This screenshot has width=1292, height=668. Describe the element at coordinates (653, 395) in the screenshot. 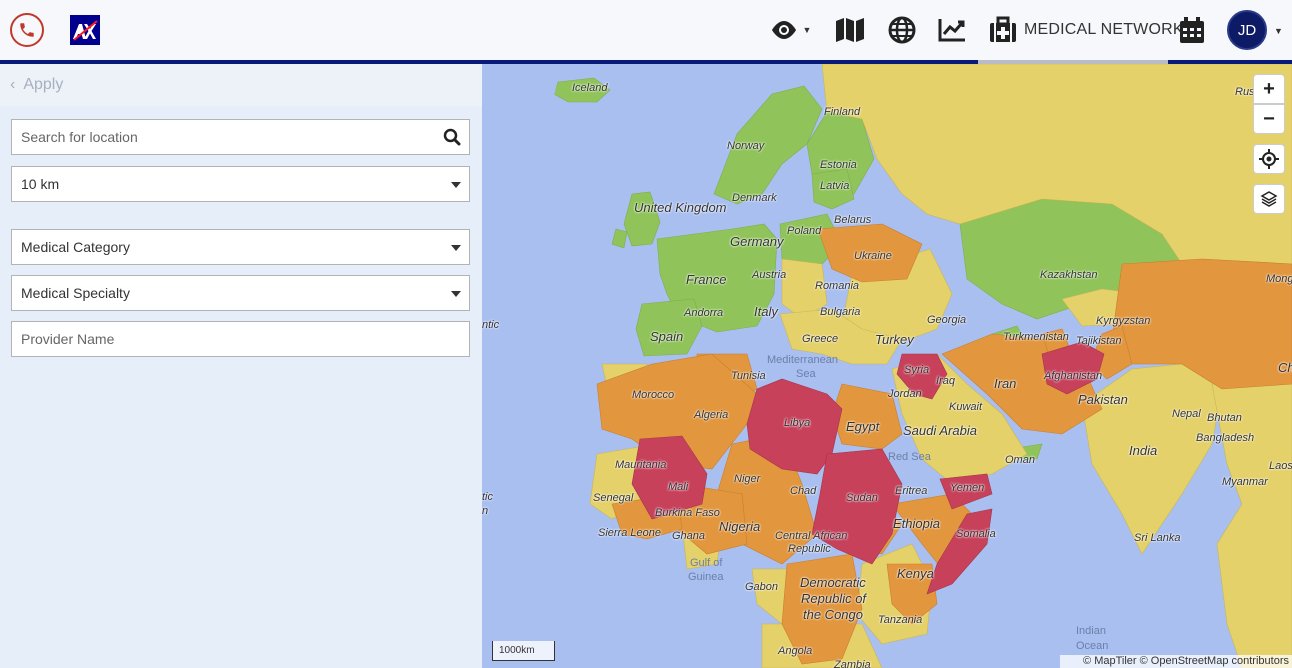

I see `map-label-morocco: Morocco` at that location.